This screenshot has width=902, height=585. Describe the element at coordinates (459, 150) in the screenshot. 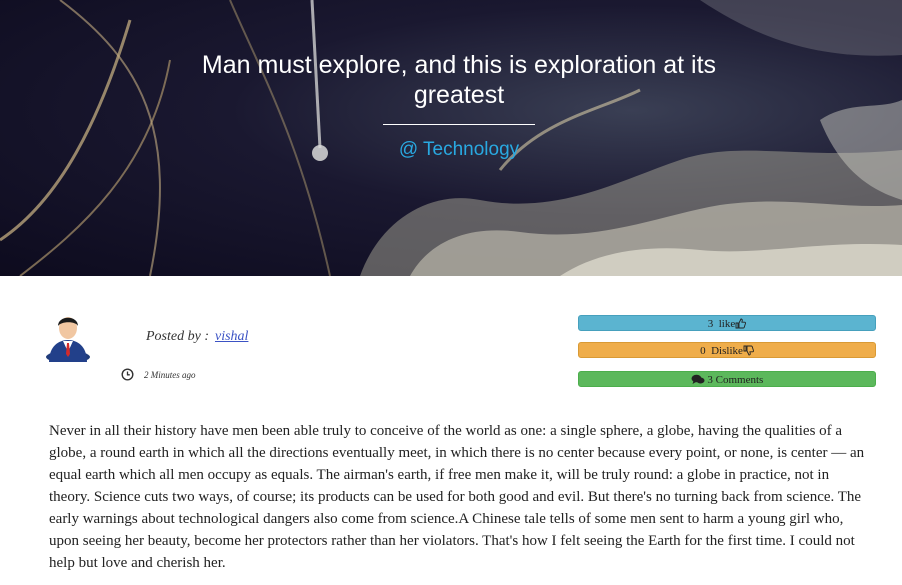

I see `category-link: @ Technology` at that location.